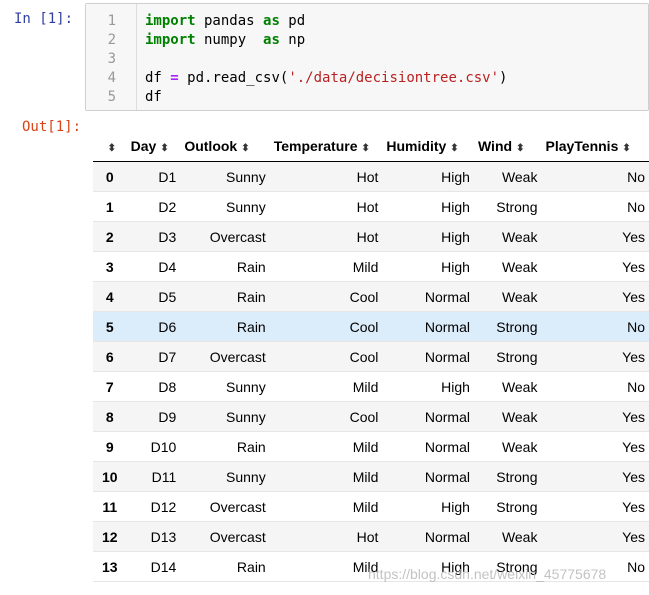  What do you see at coordinates (153, 266) in the screenshot?
I see `cell-day: D4` at bounding box center [153, 266].